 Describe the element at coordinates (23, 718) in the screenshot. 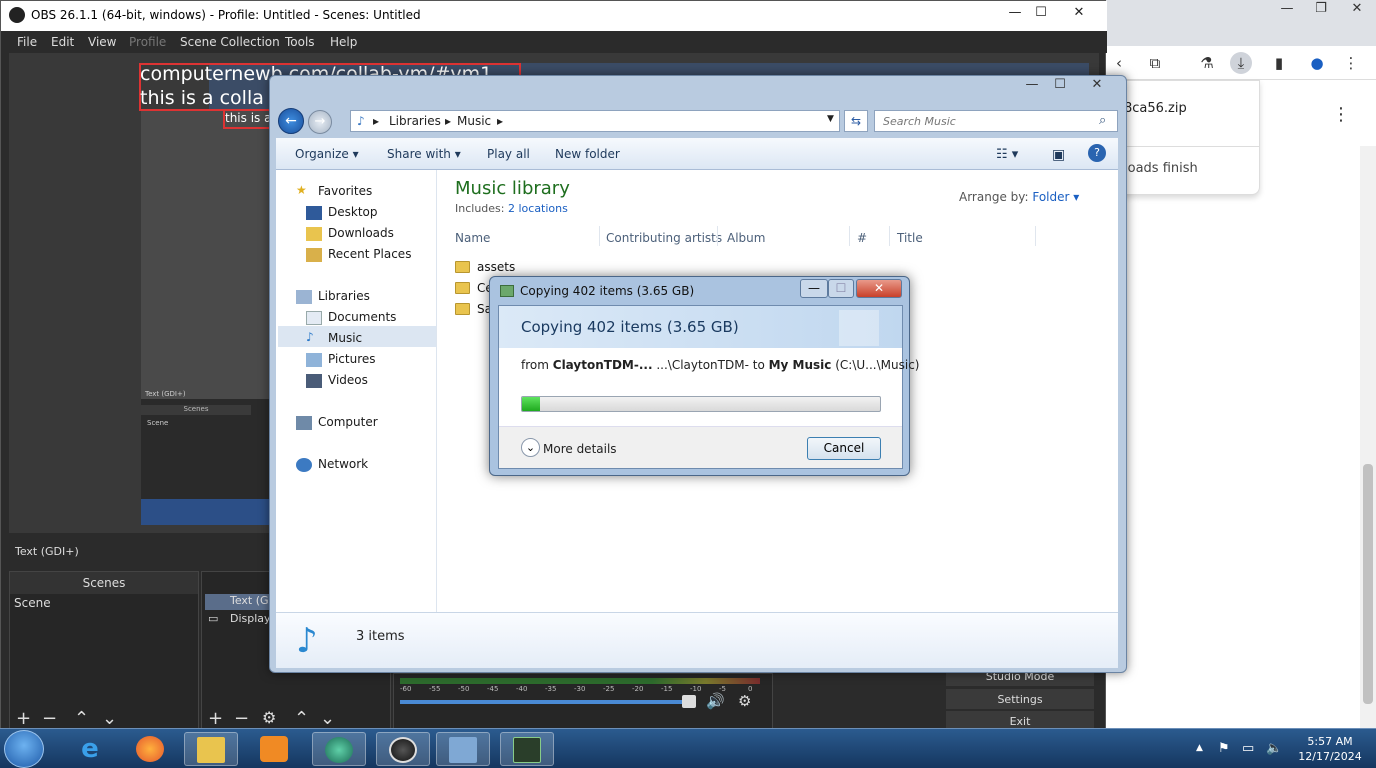

I see `add-scene-icon: +` at that location.